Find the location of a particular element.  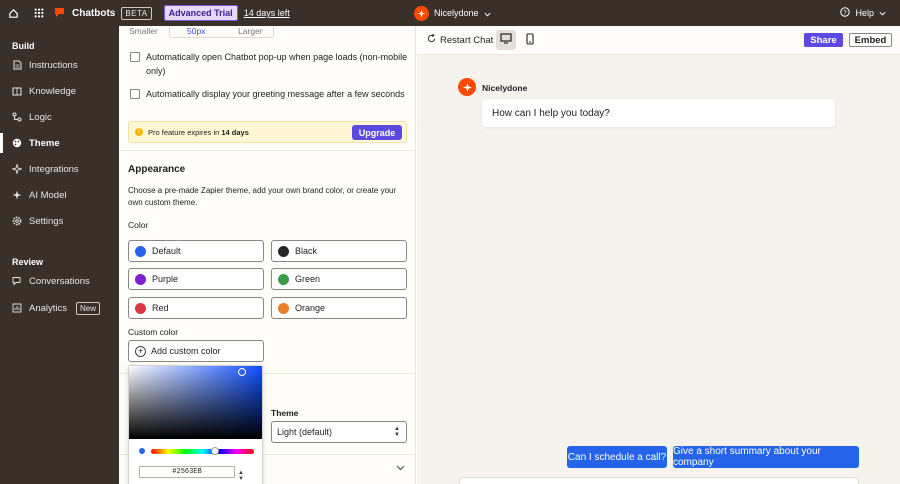

suggestion-schedule-call: Can I schedule a call? is located at coordinates (617, 457).